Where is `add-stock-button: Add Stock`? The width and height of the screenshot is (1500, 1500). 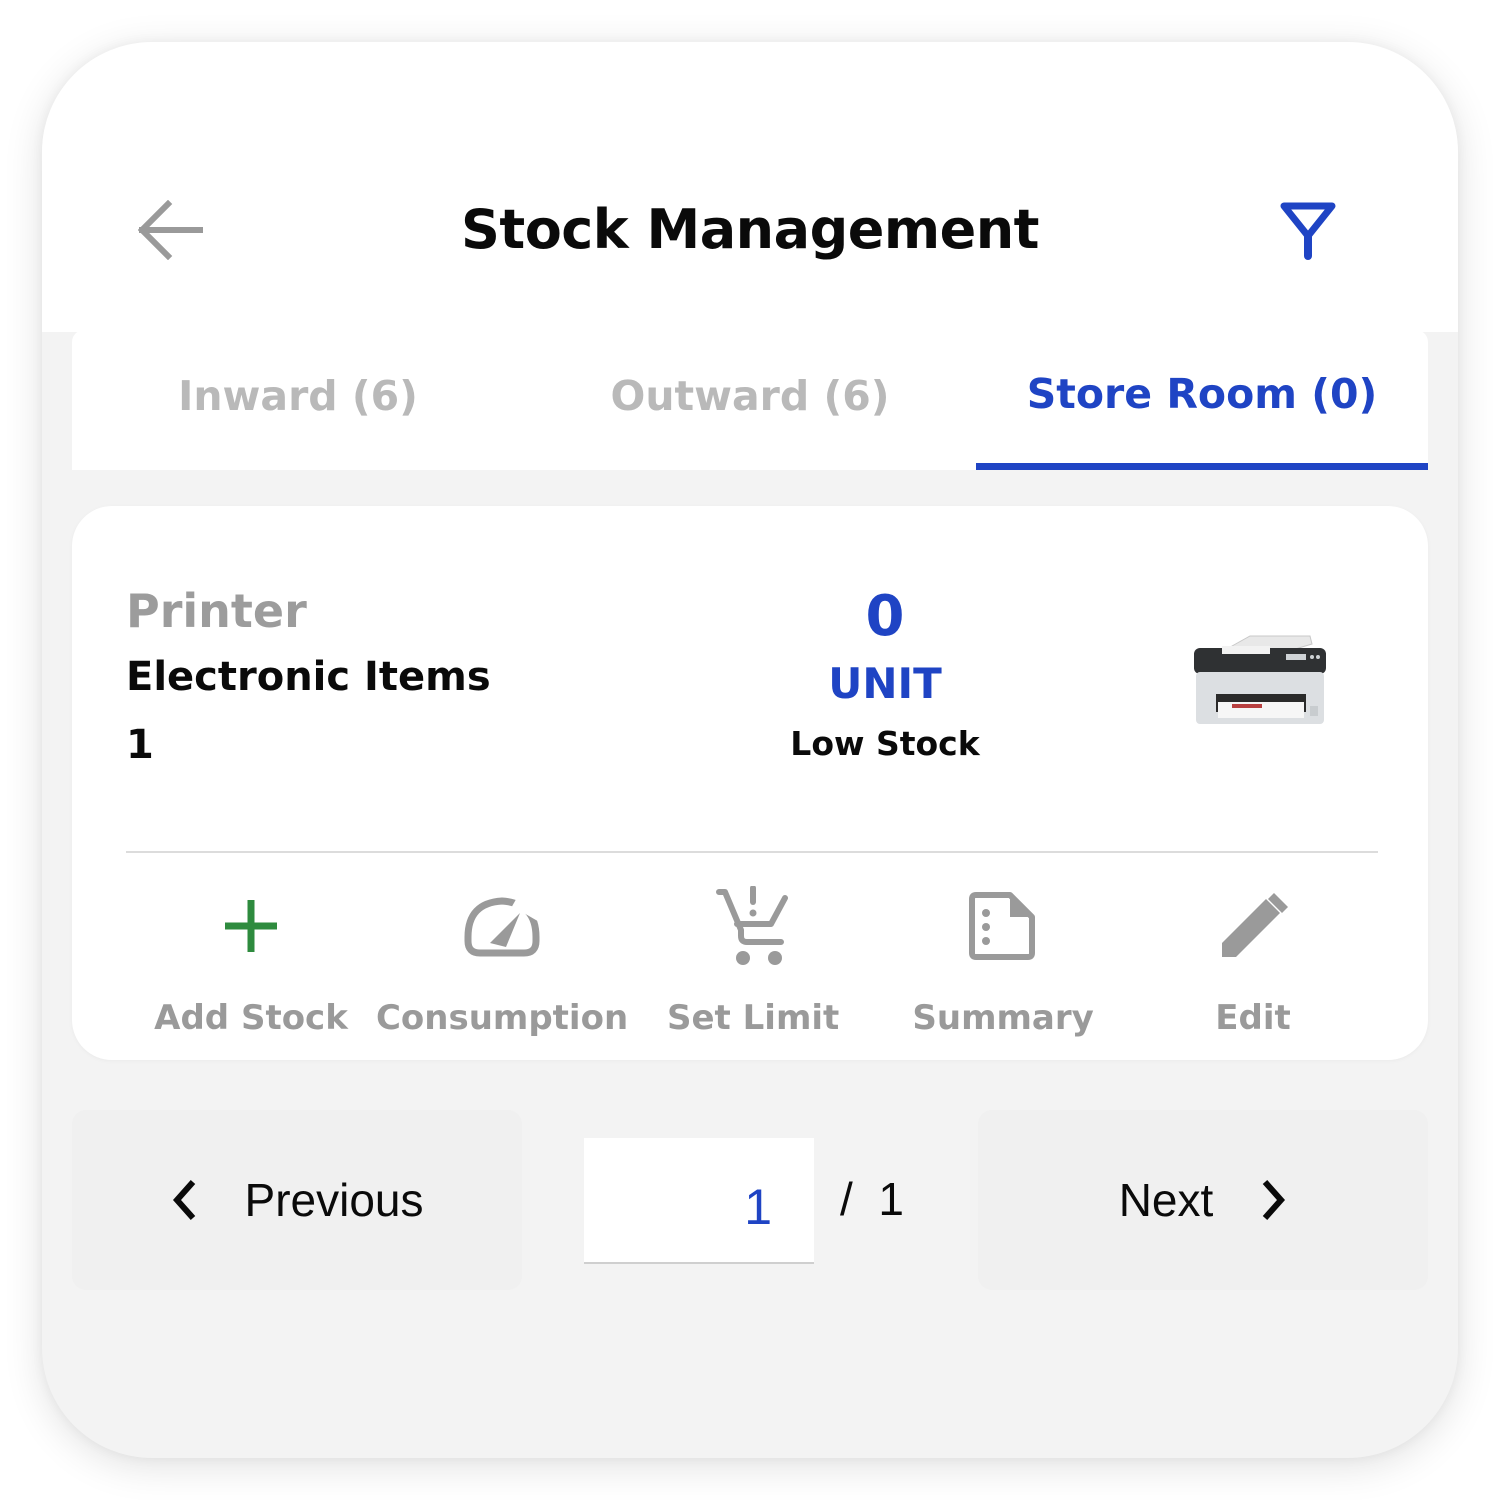
add-stock-button: Add Stock is located at coordinates (251, 966).